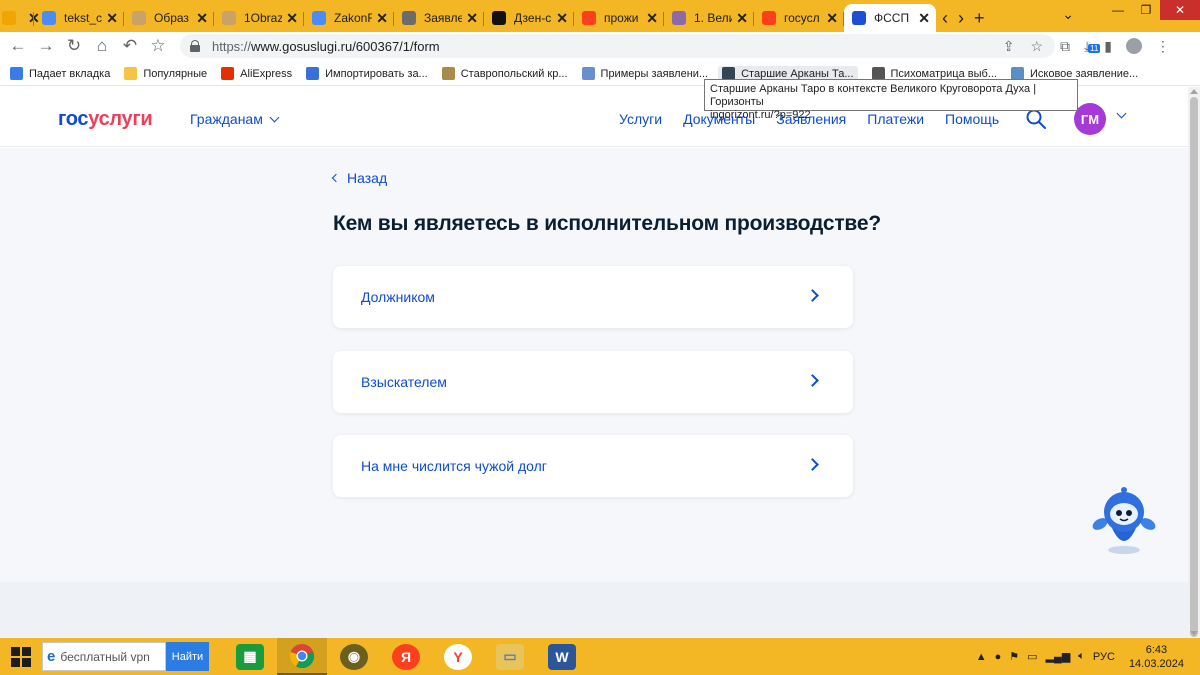  I want to click on clock-time: 6:43, so click(1156, 649).